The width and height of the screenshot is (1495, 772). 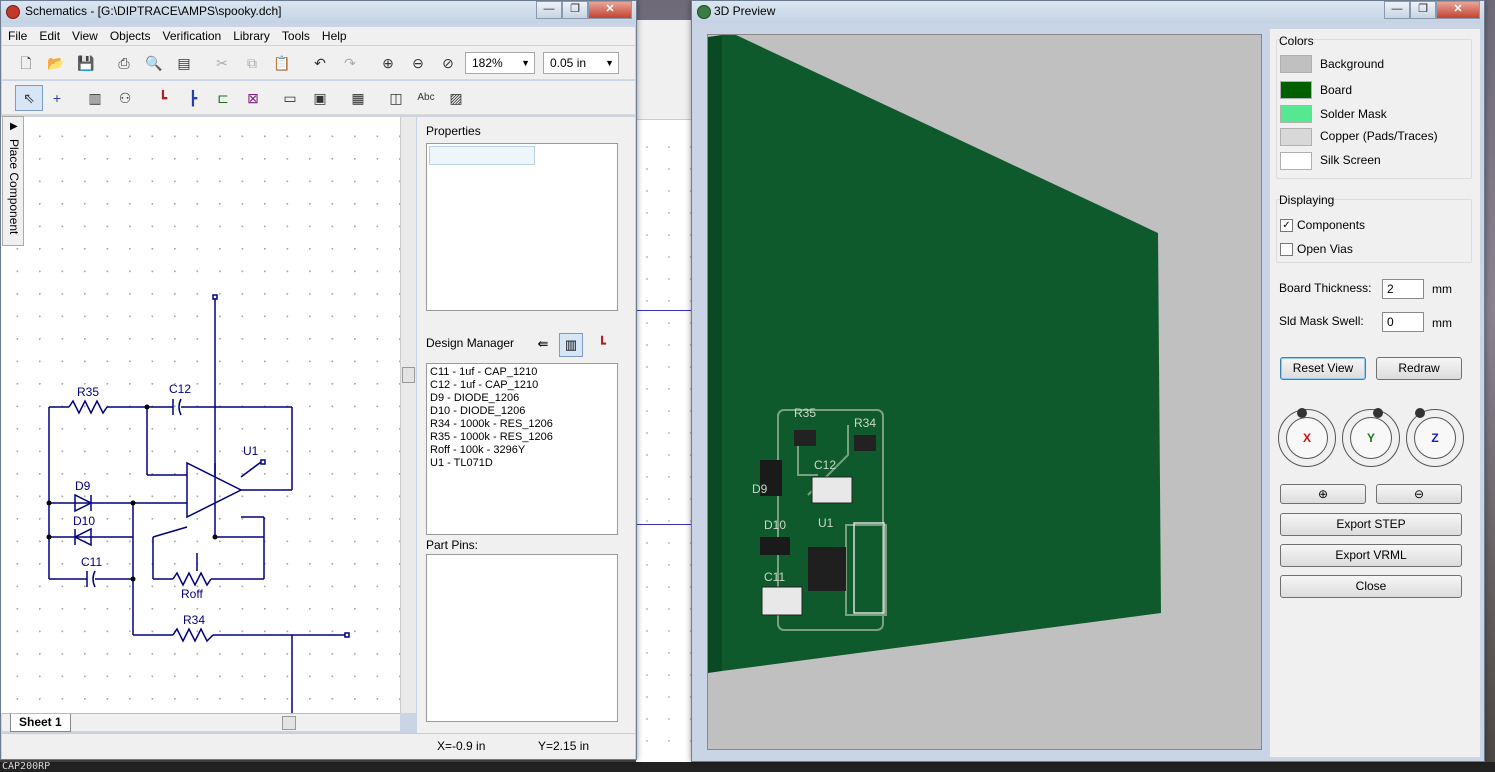 I want to click on menu-view: View, so click(x=85, y=36).